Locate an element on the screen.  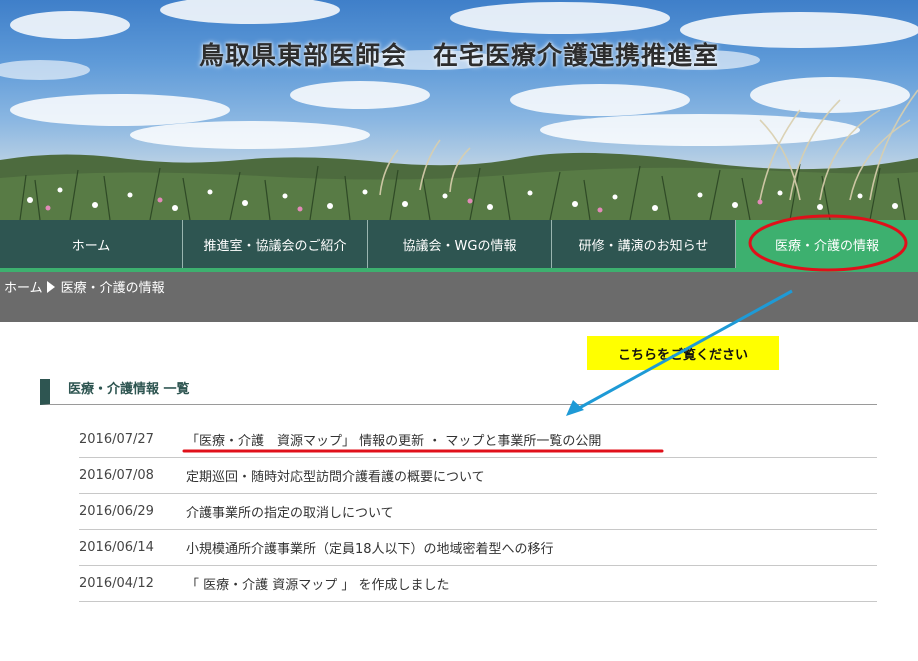
breadcrumb: ホーム 医療・介護の情報 is located at coordinates (84, 286).